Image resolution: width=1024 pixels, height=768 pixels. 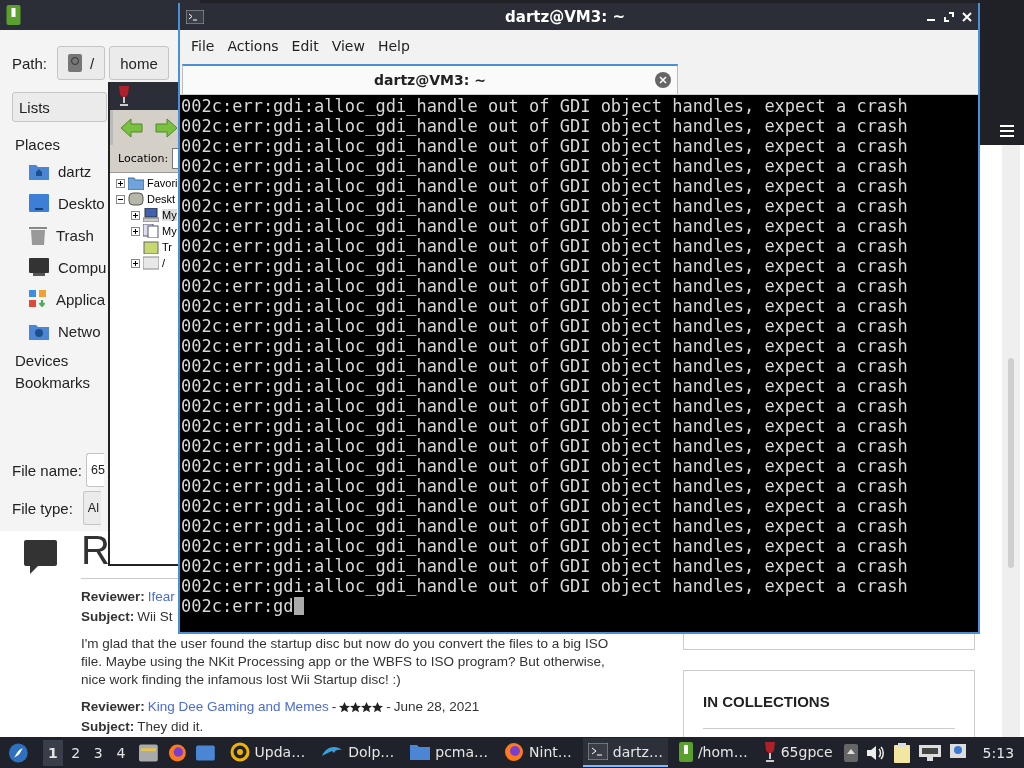 I want to click on clipboard-icon, so click(x=901, y=752).